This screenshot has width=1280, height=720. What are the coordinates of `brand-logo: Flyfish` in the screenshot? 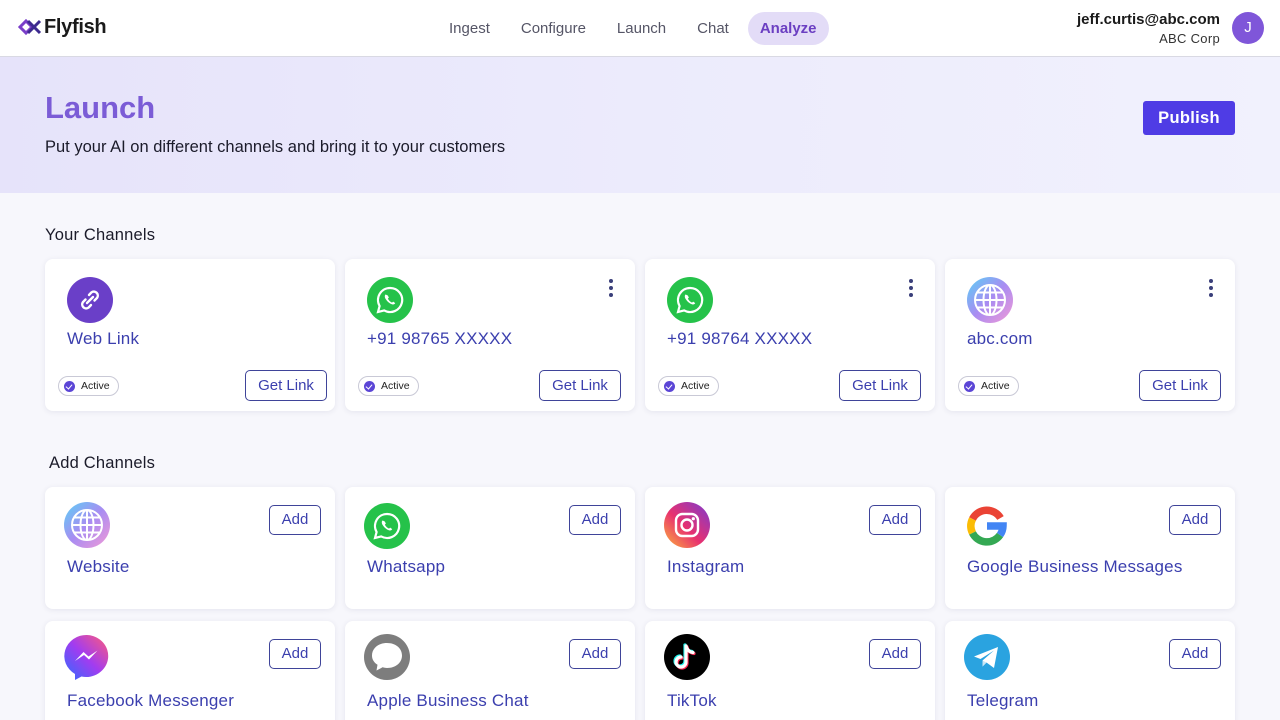 It's located at (62, 27).